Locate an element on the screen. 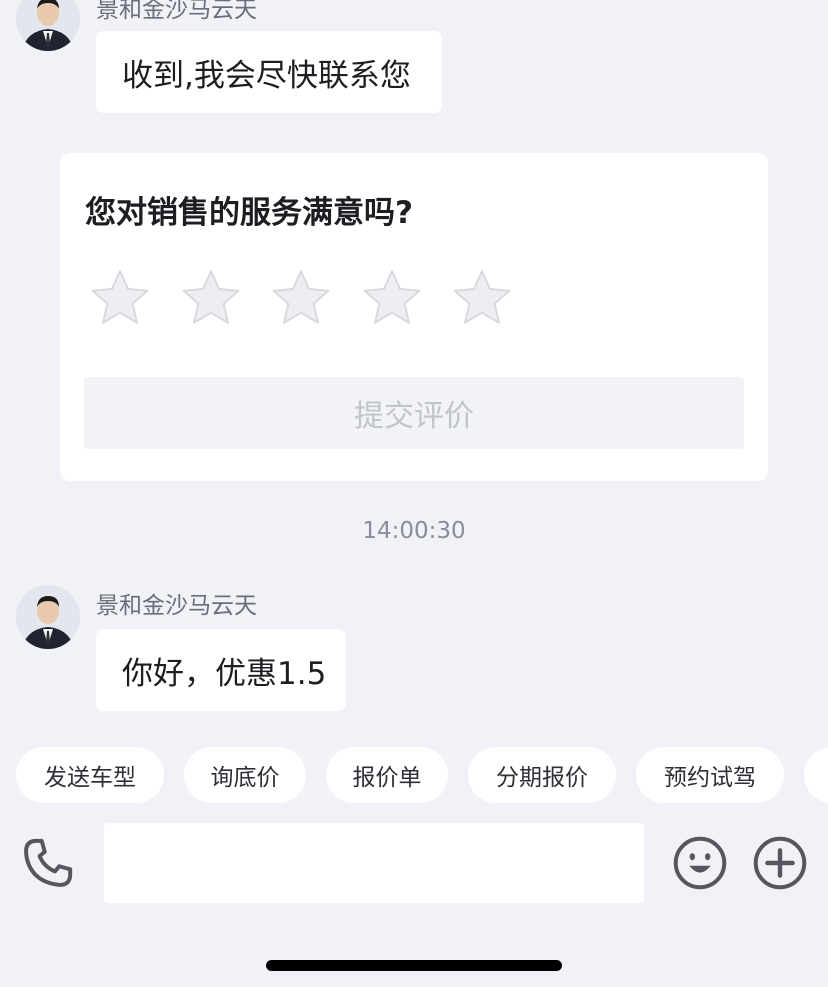 The width and height of the screenshot is (828, 987). home-indicator is located at coordinates (414, 965).